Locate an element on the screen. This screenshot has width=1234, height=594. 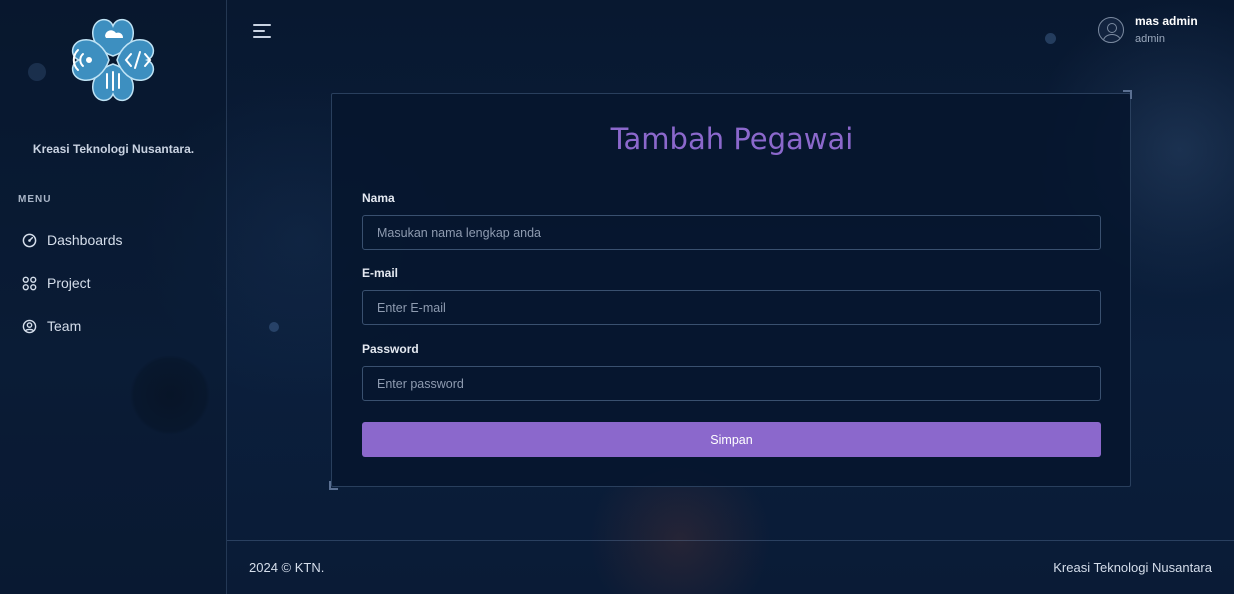
sidebar-item-team: Team is located at coordinates (51, 326).